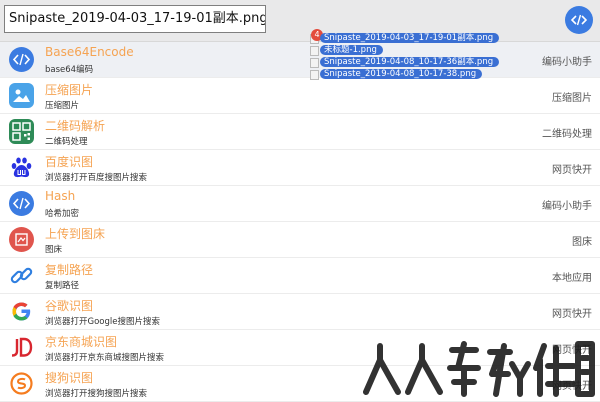  Describe the element at coordinates (105, 358) in the screenshot. I see `item-subtitle: 浏览器打开京东商城搜图片搜索` at that location.